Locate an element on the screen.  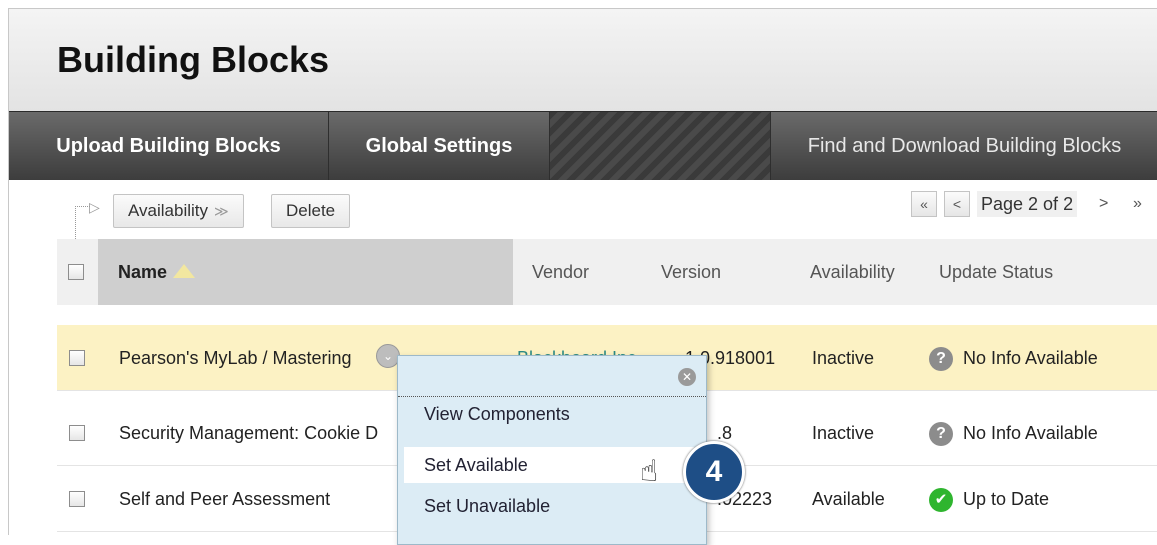
vendor-column-header: Vendor is located at coordinates (560, 272).